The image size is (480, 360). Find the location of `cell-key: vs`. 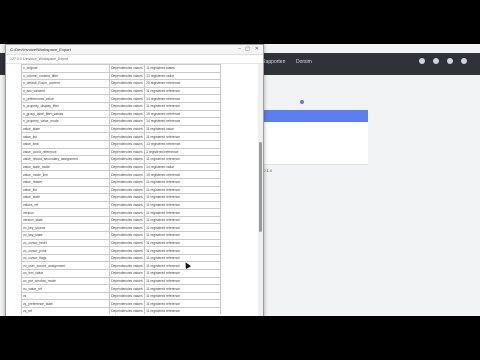

cell-key: vs is located at coordinates (65, 296).